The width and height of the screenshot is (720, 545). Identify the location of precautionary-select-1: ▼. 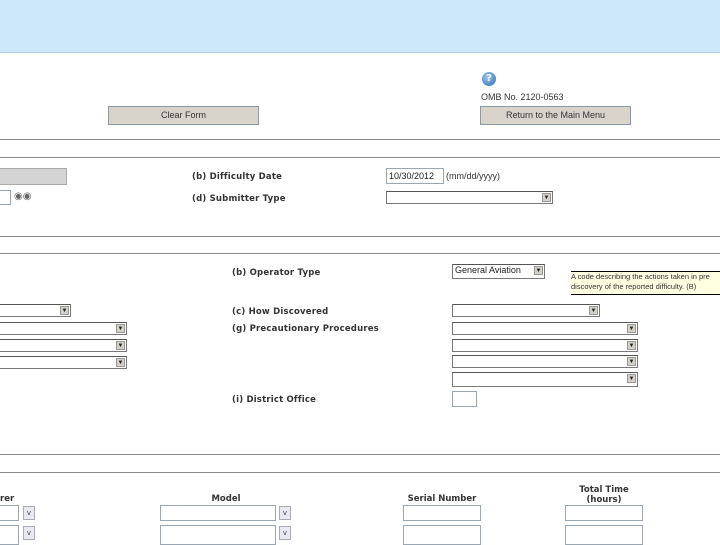
(545, 328).